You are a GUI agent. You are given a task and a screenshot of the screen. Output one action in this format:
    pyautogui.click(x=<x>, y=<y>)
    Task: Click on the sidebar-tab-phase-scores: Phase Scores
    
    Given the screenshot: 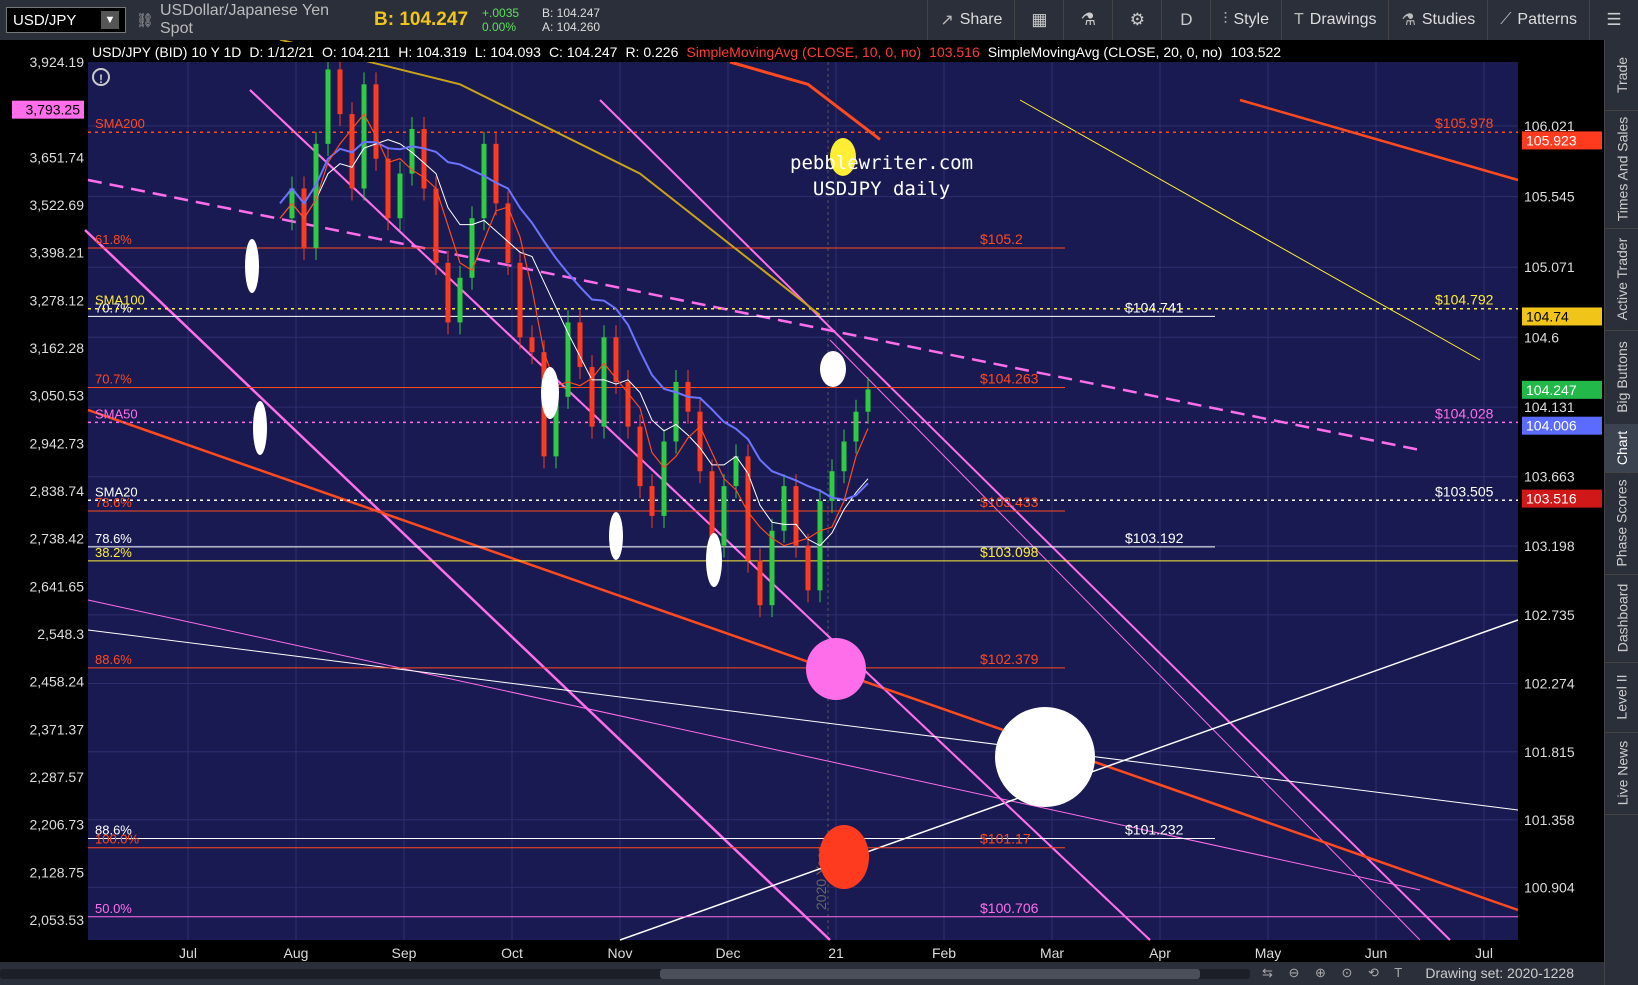 What is the action you would take?
    pyautogui.click(x=1621, y=523)
    